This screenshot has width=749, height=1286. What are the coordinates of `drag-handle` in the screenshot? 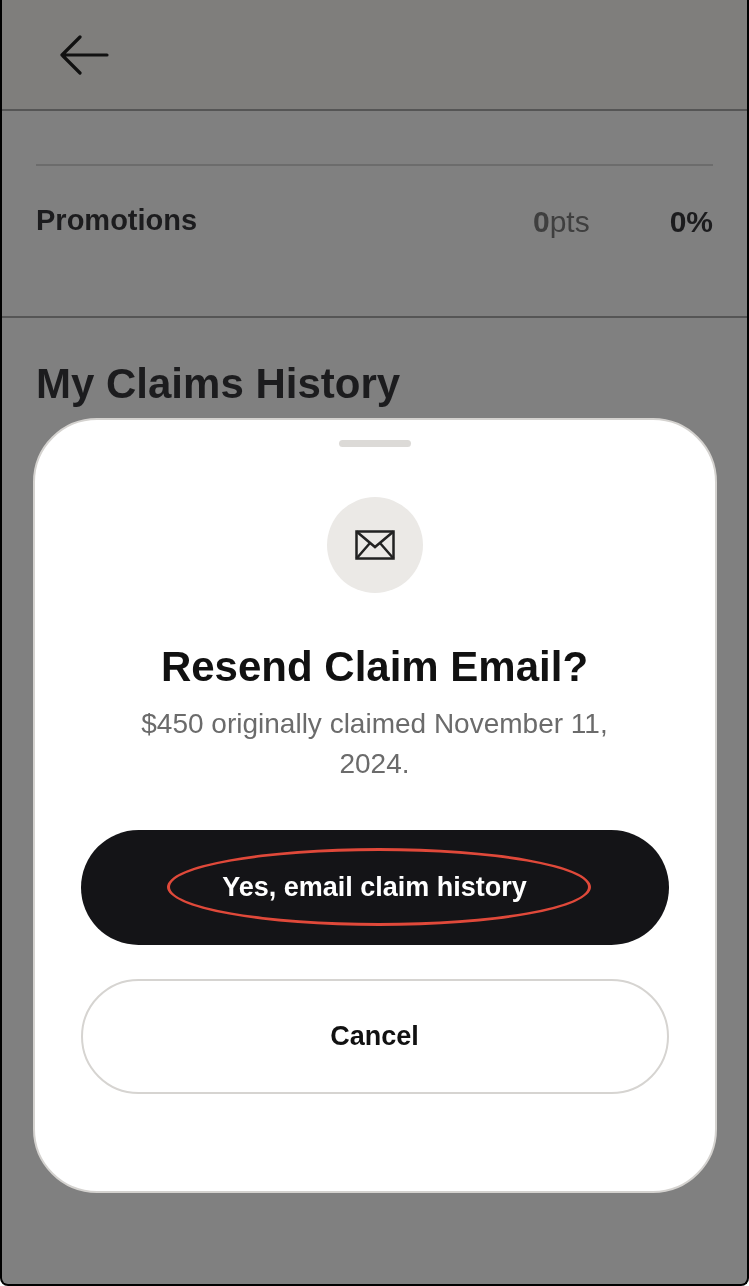 It's located at (374, 443).